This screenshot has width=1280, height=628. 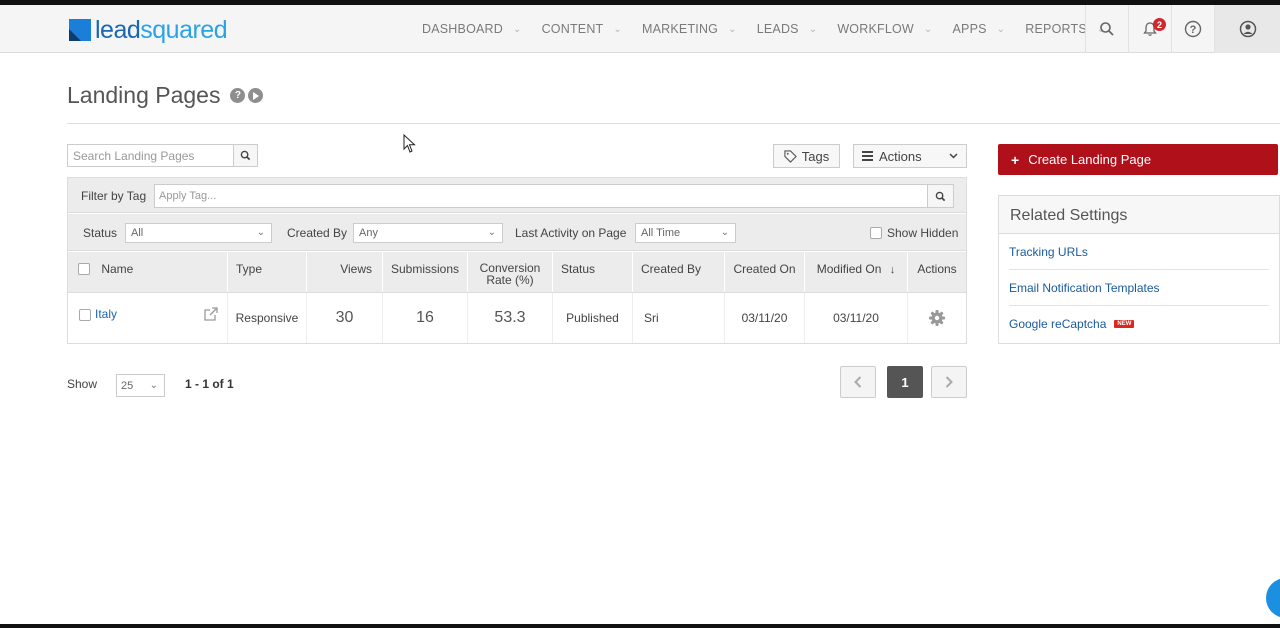 I want to click on brand-logo: leadsquared, so click(x=148, y=30).